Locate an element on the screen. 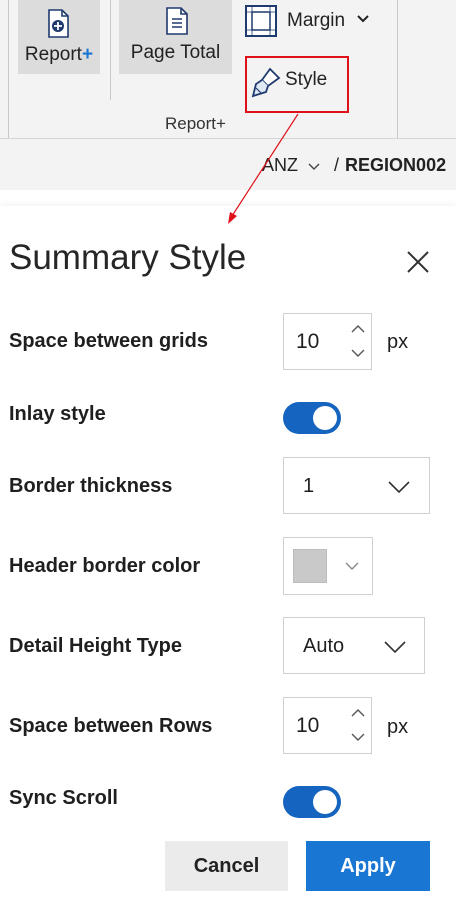 The width and height of the screenshot is (456, 912). style-button: Style is located at coordinates (297, 84).